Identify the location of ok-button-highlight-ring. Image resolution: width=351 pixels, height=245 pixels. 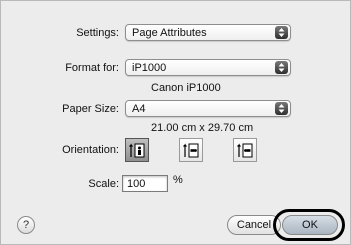
(309, 225).